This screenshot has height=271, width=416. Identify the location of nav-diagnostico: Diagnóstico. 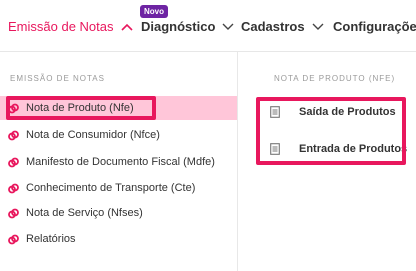
(187, 27).